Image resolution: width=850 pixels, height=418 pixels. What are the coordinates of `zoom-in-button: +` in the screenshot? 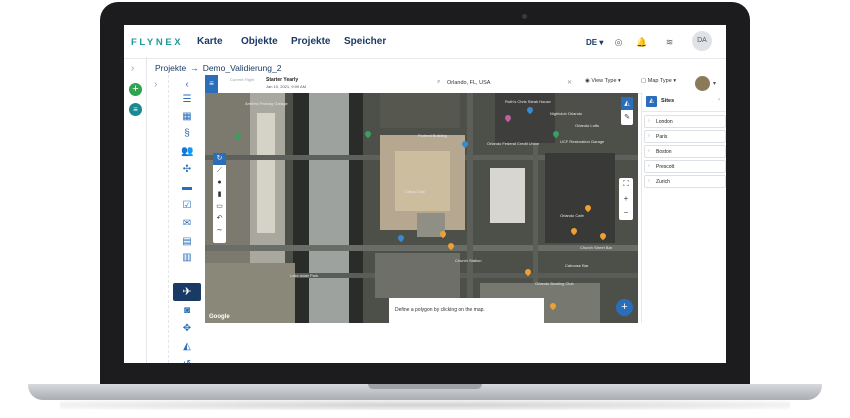 It's located at (626, 199).